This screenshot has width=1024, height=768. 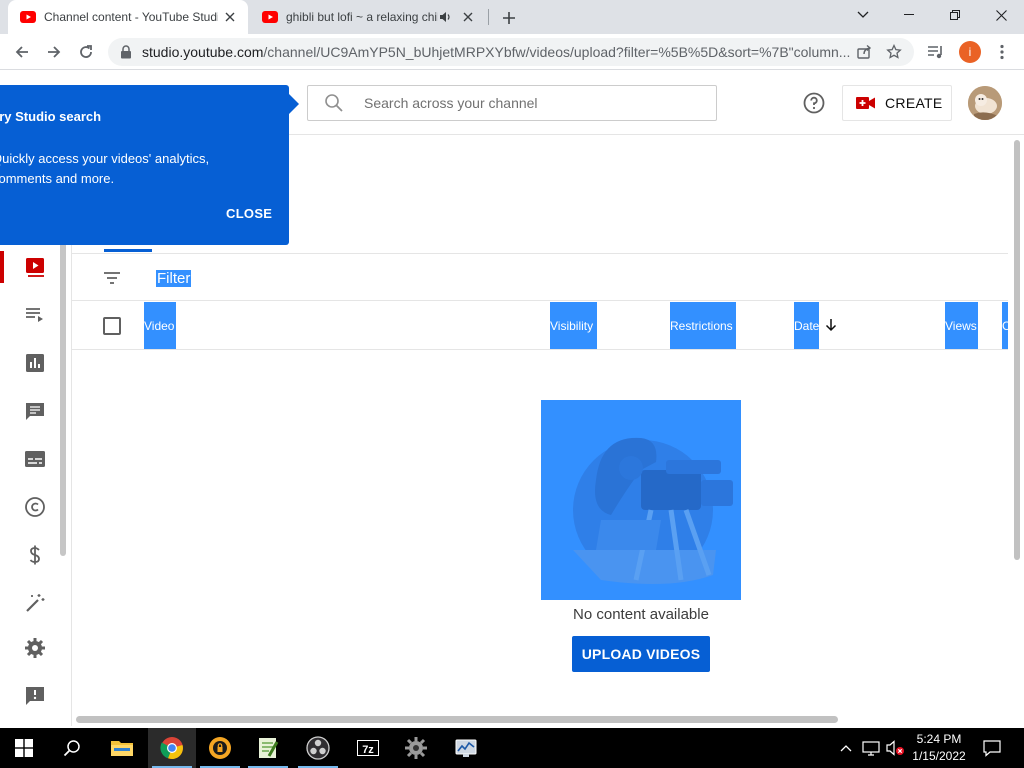 I want to click on horizontal-scrollbar, so click(x=457, y=719).